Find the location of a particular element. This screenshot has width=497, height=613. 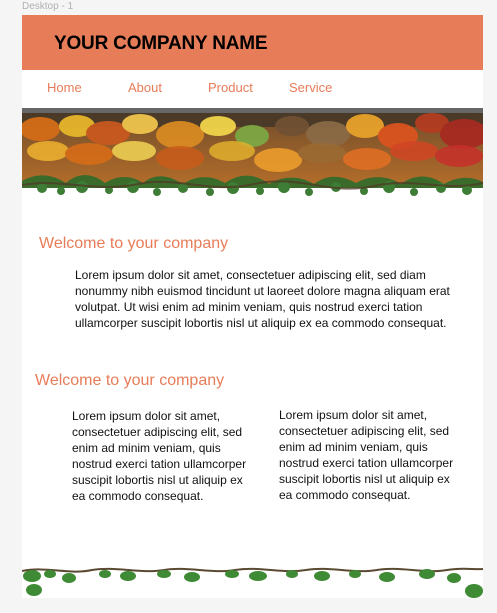

nav-home-link: Home is located at coordinates (64, 88).